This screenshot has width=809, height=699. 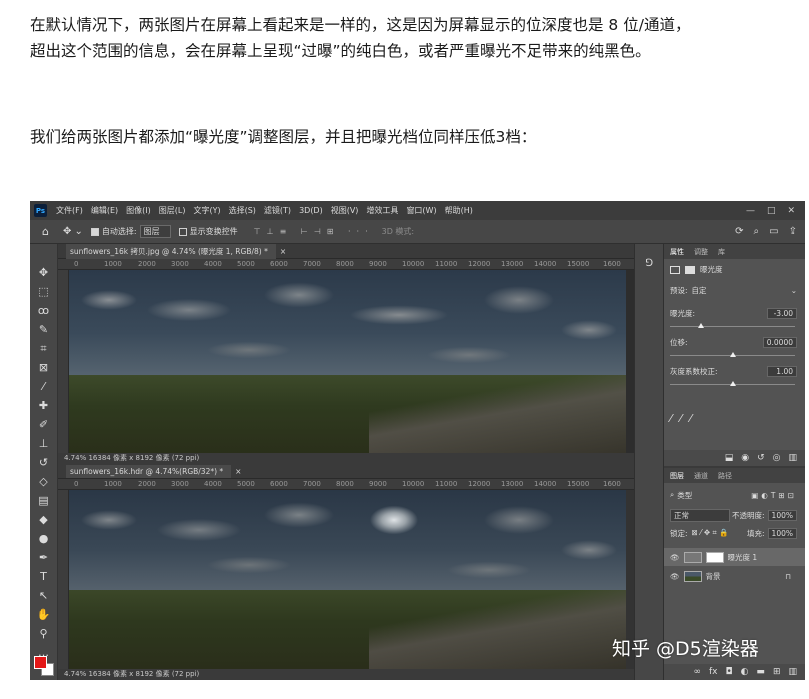 What do you see at coordinates (73, 231) in the screenshot?
I see `move-tool-icon: ✥ ⌄` at bounding box center [73, 231].